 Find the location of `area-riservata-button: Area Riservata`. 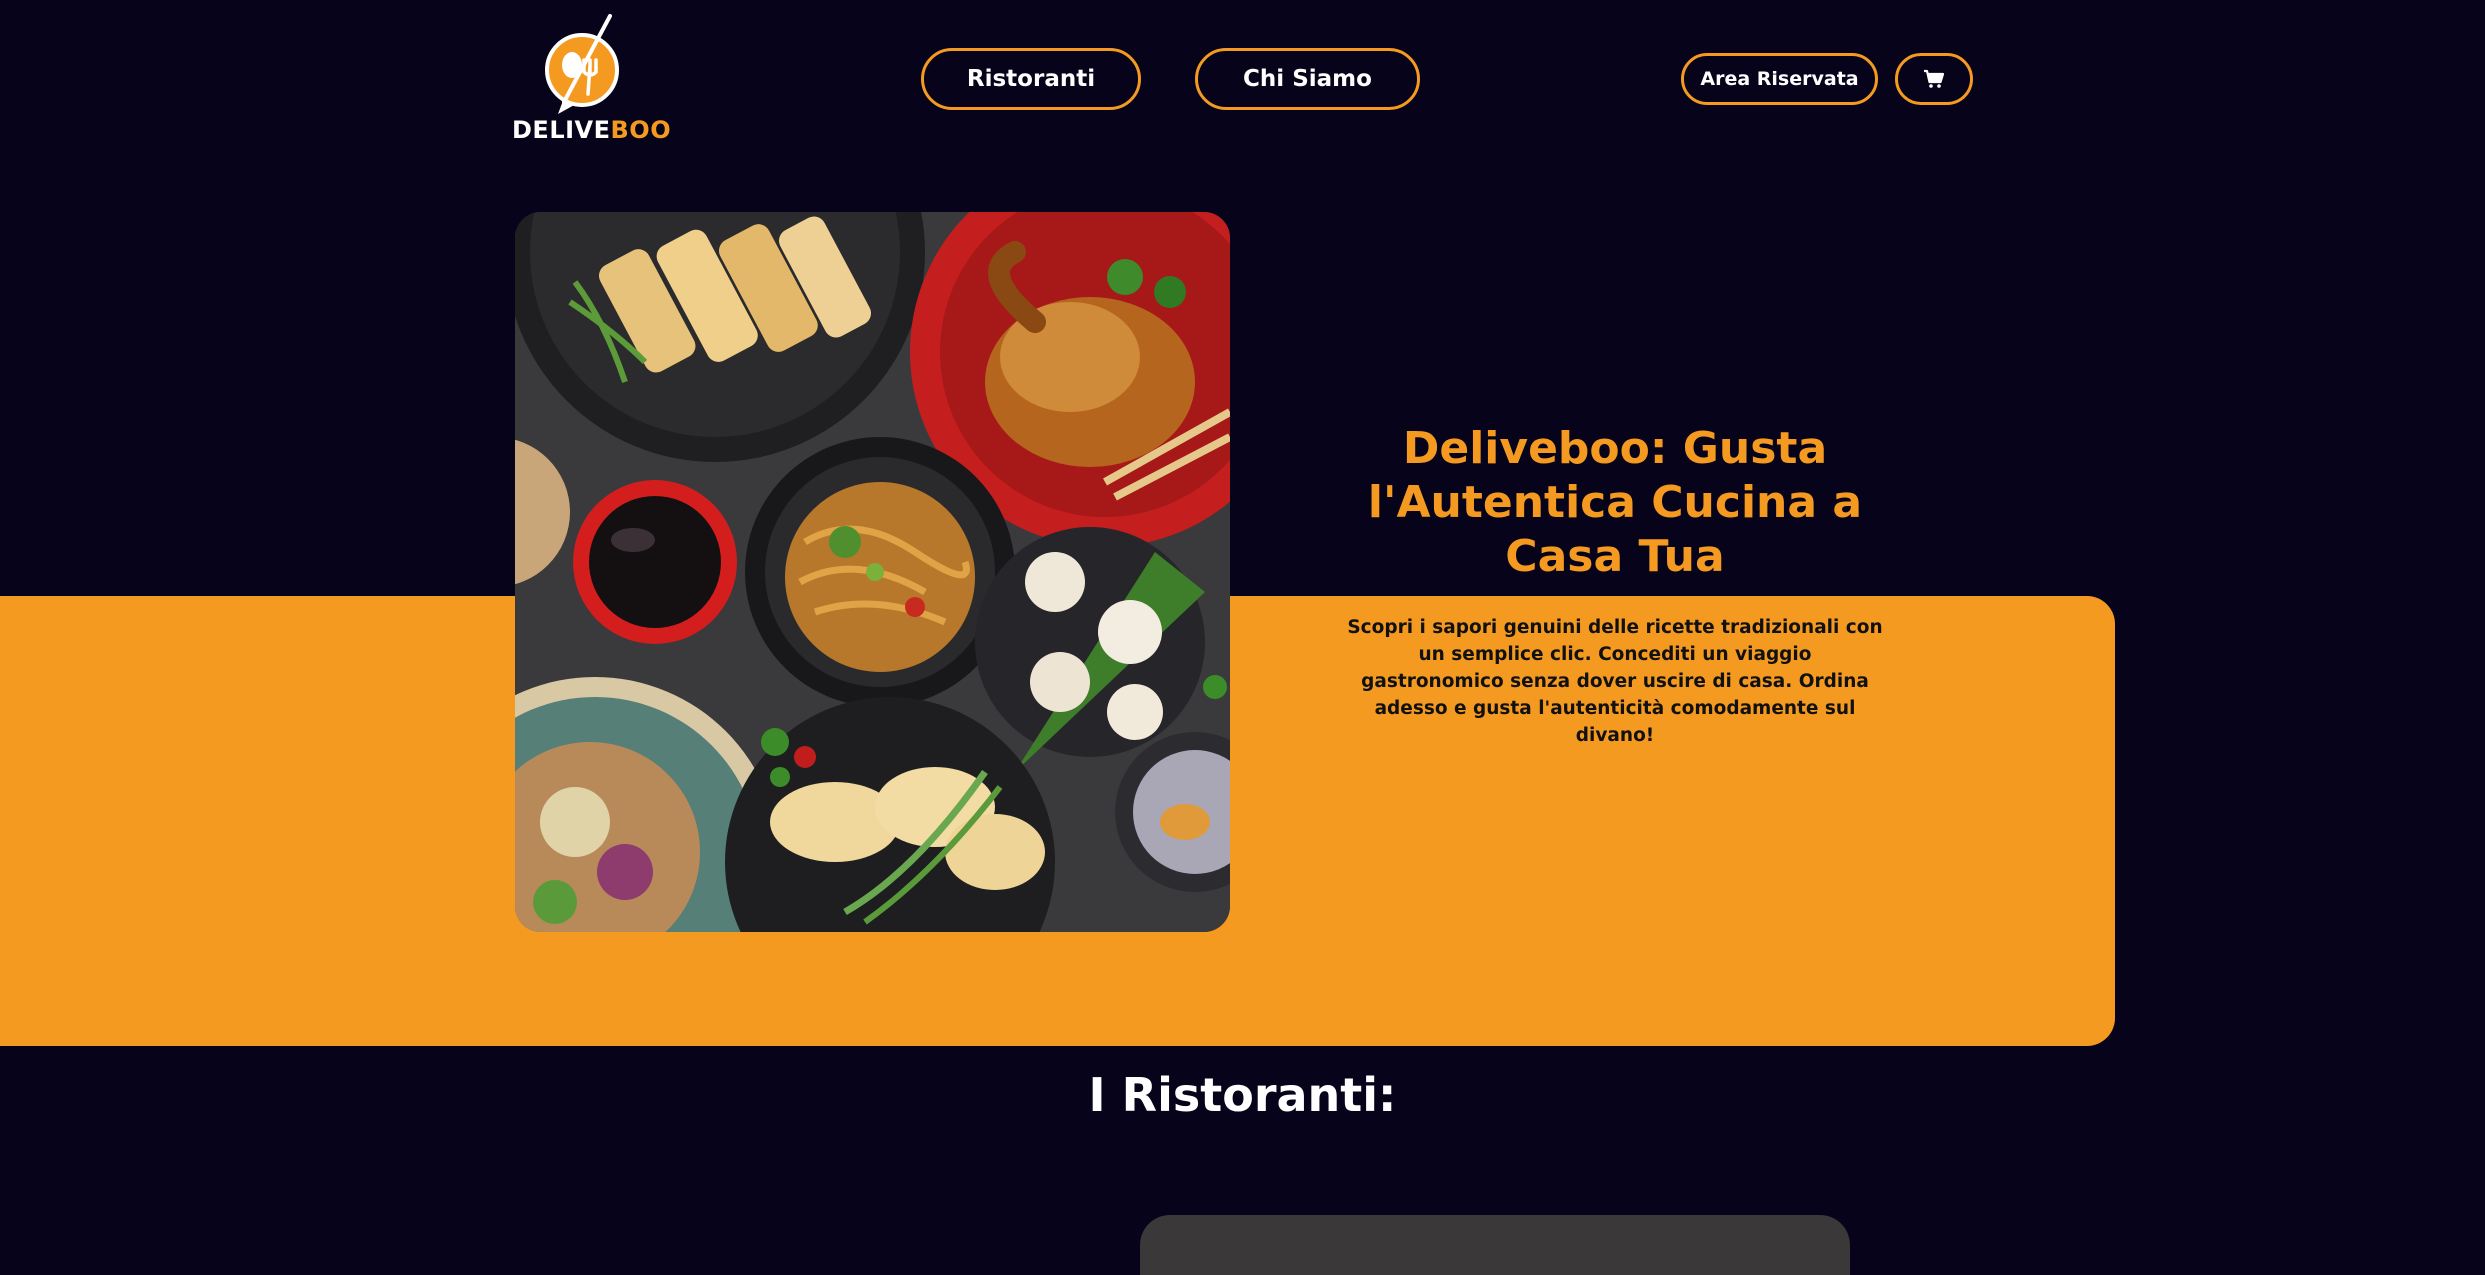

area-riservata-button: Area Riservata is located at coordinates (1779, 79).